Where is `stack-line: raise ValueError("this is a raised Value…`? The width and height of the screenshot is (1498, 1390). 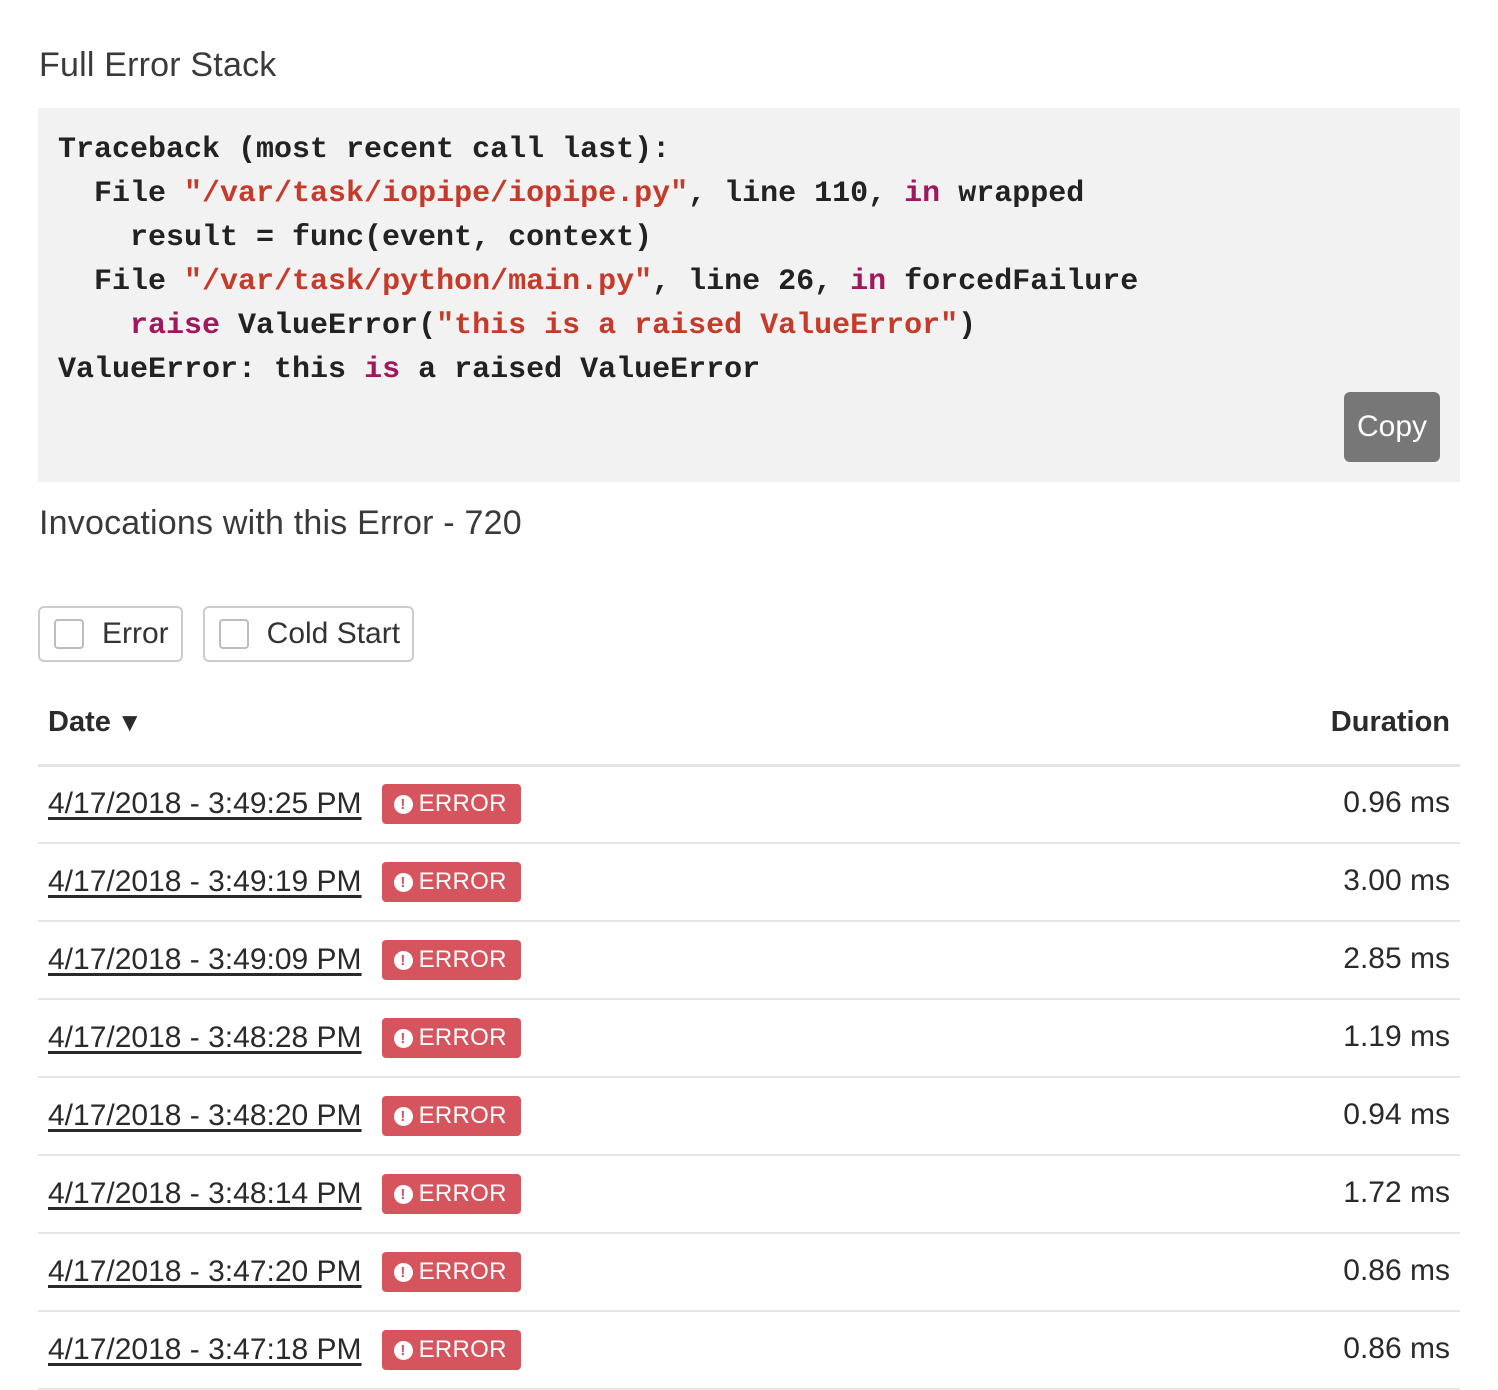
stack-line: raise ValueError("this is a raised Value… is located at coordinates (598, 326).